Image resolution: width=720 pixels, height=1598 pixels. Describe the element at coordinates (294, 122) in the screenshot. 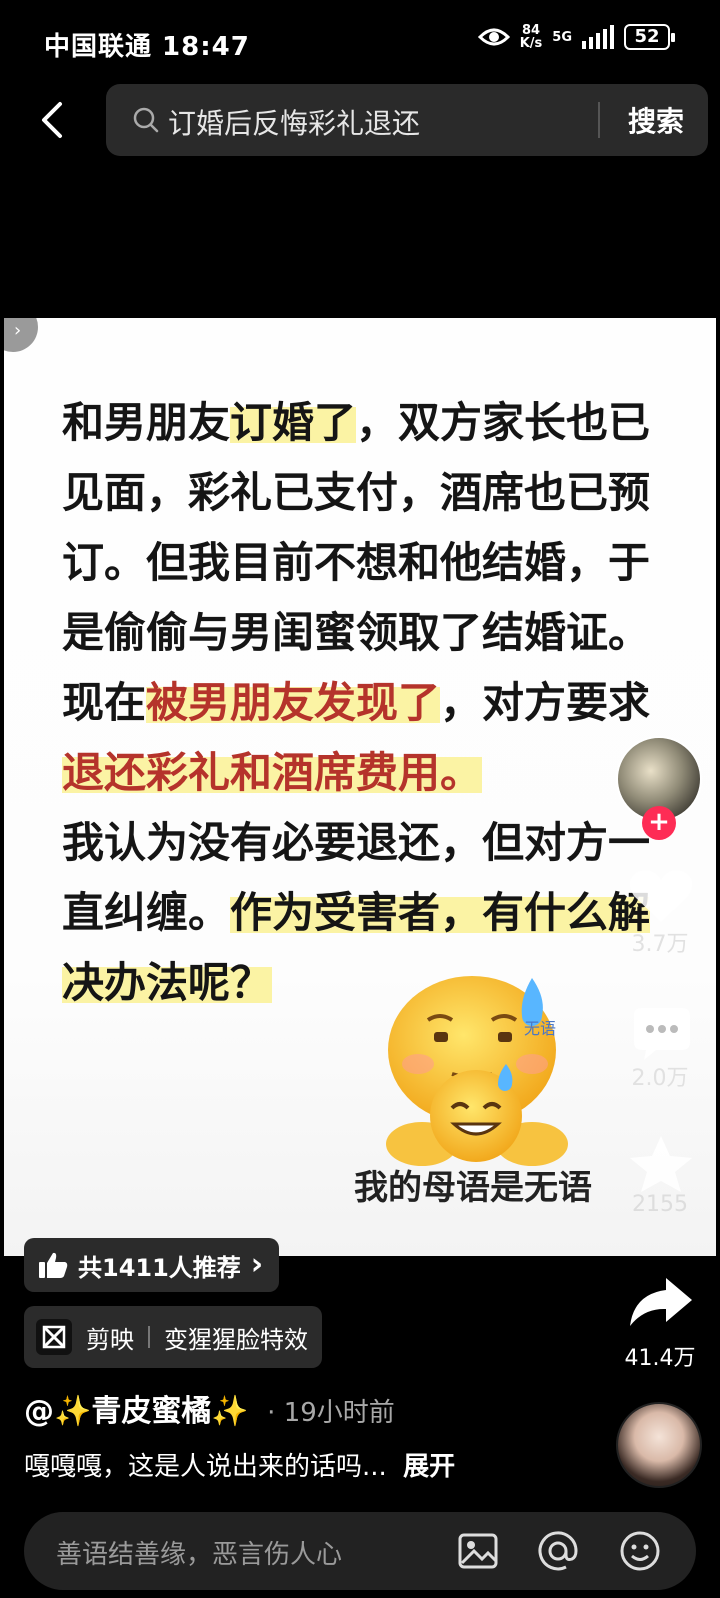

I see `search-input: 订婚后反悔彩礼退还` at that location.